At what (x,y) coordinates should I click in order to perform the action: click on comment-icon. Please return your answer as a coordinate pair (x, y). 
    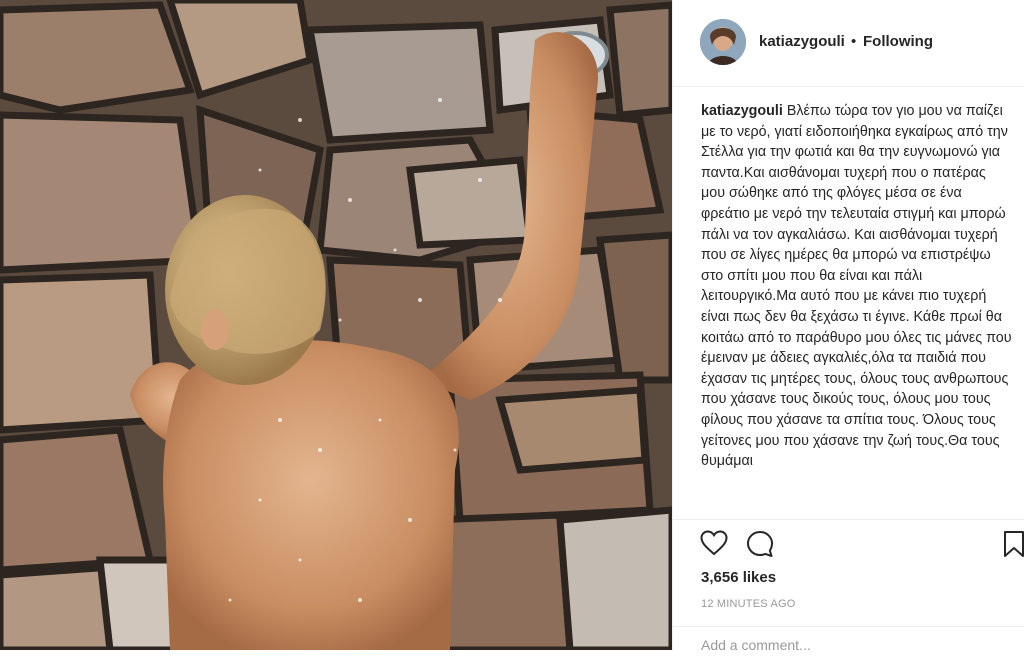
    Looking at the image, I should click on (760, 546).